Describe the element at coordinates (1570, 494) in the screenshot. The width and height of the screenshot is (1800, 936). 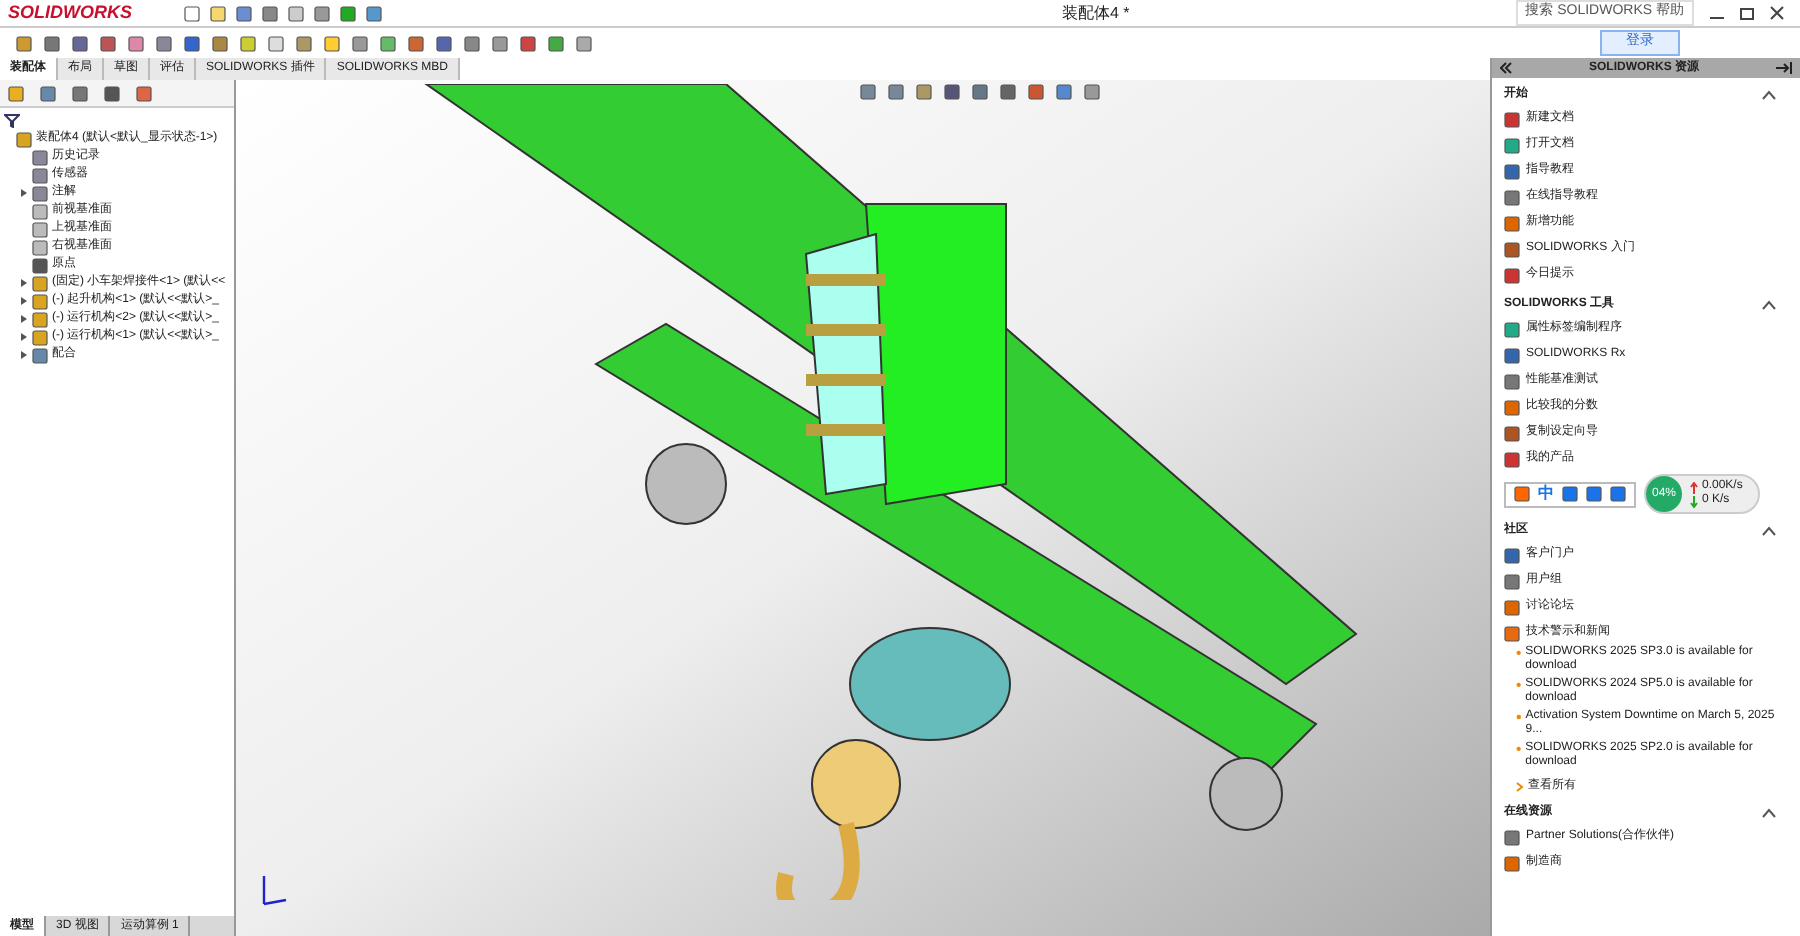
I see `input-method-toolbar: 中` at that location.